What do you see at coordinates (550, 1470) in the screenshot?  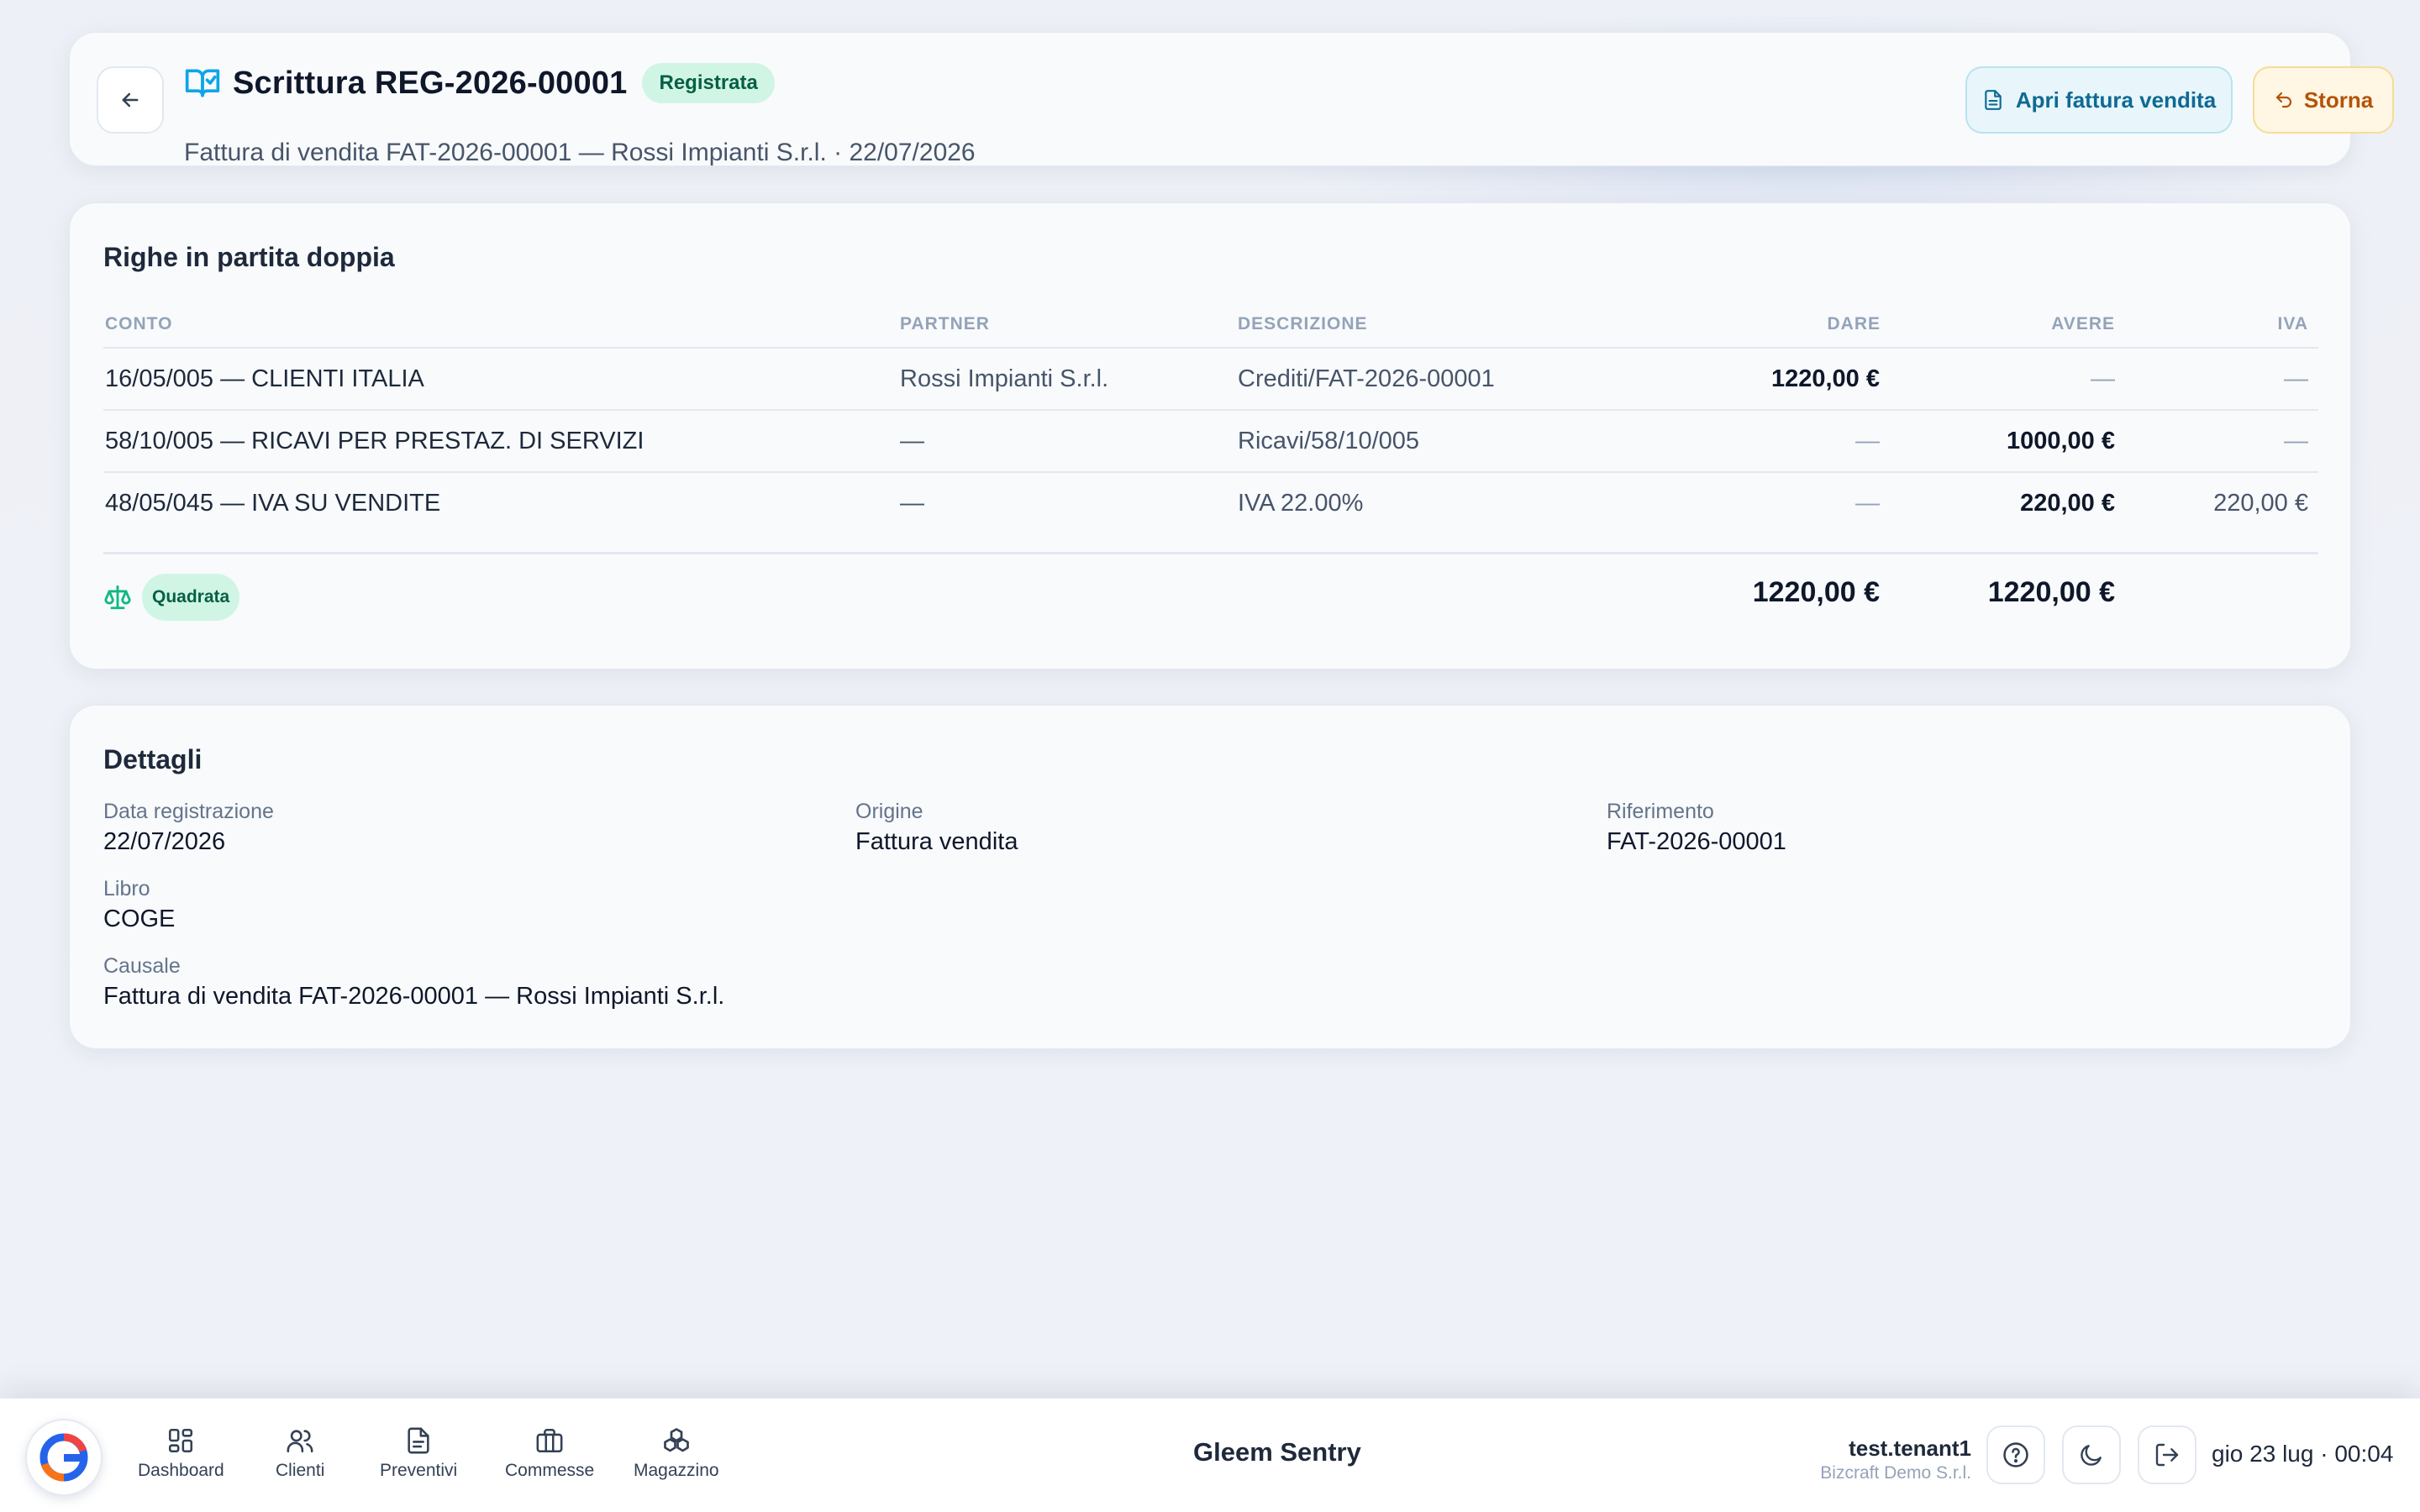 I see `nav-label: Commesse` at bounding box center [550, 1470].